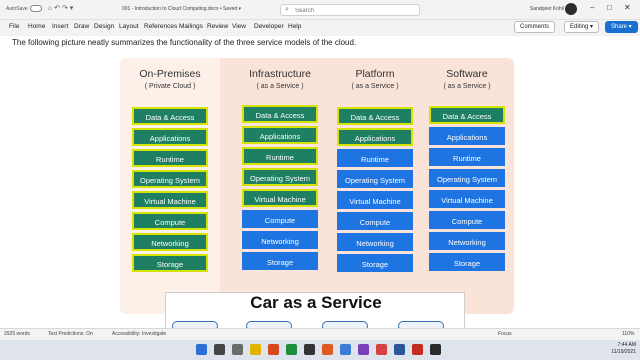 The height and width of the screenshot is (360, 640). Describe the element at coordinates (139, 334) in the screenshot. I see `accessibility-status: Accessibility: Investigate` at that location.